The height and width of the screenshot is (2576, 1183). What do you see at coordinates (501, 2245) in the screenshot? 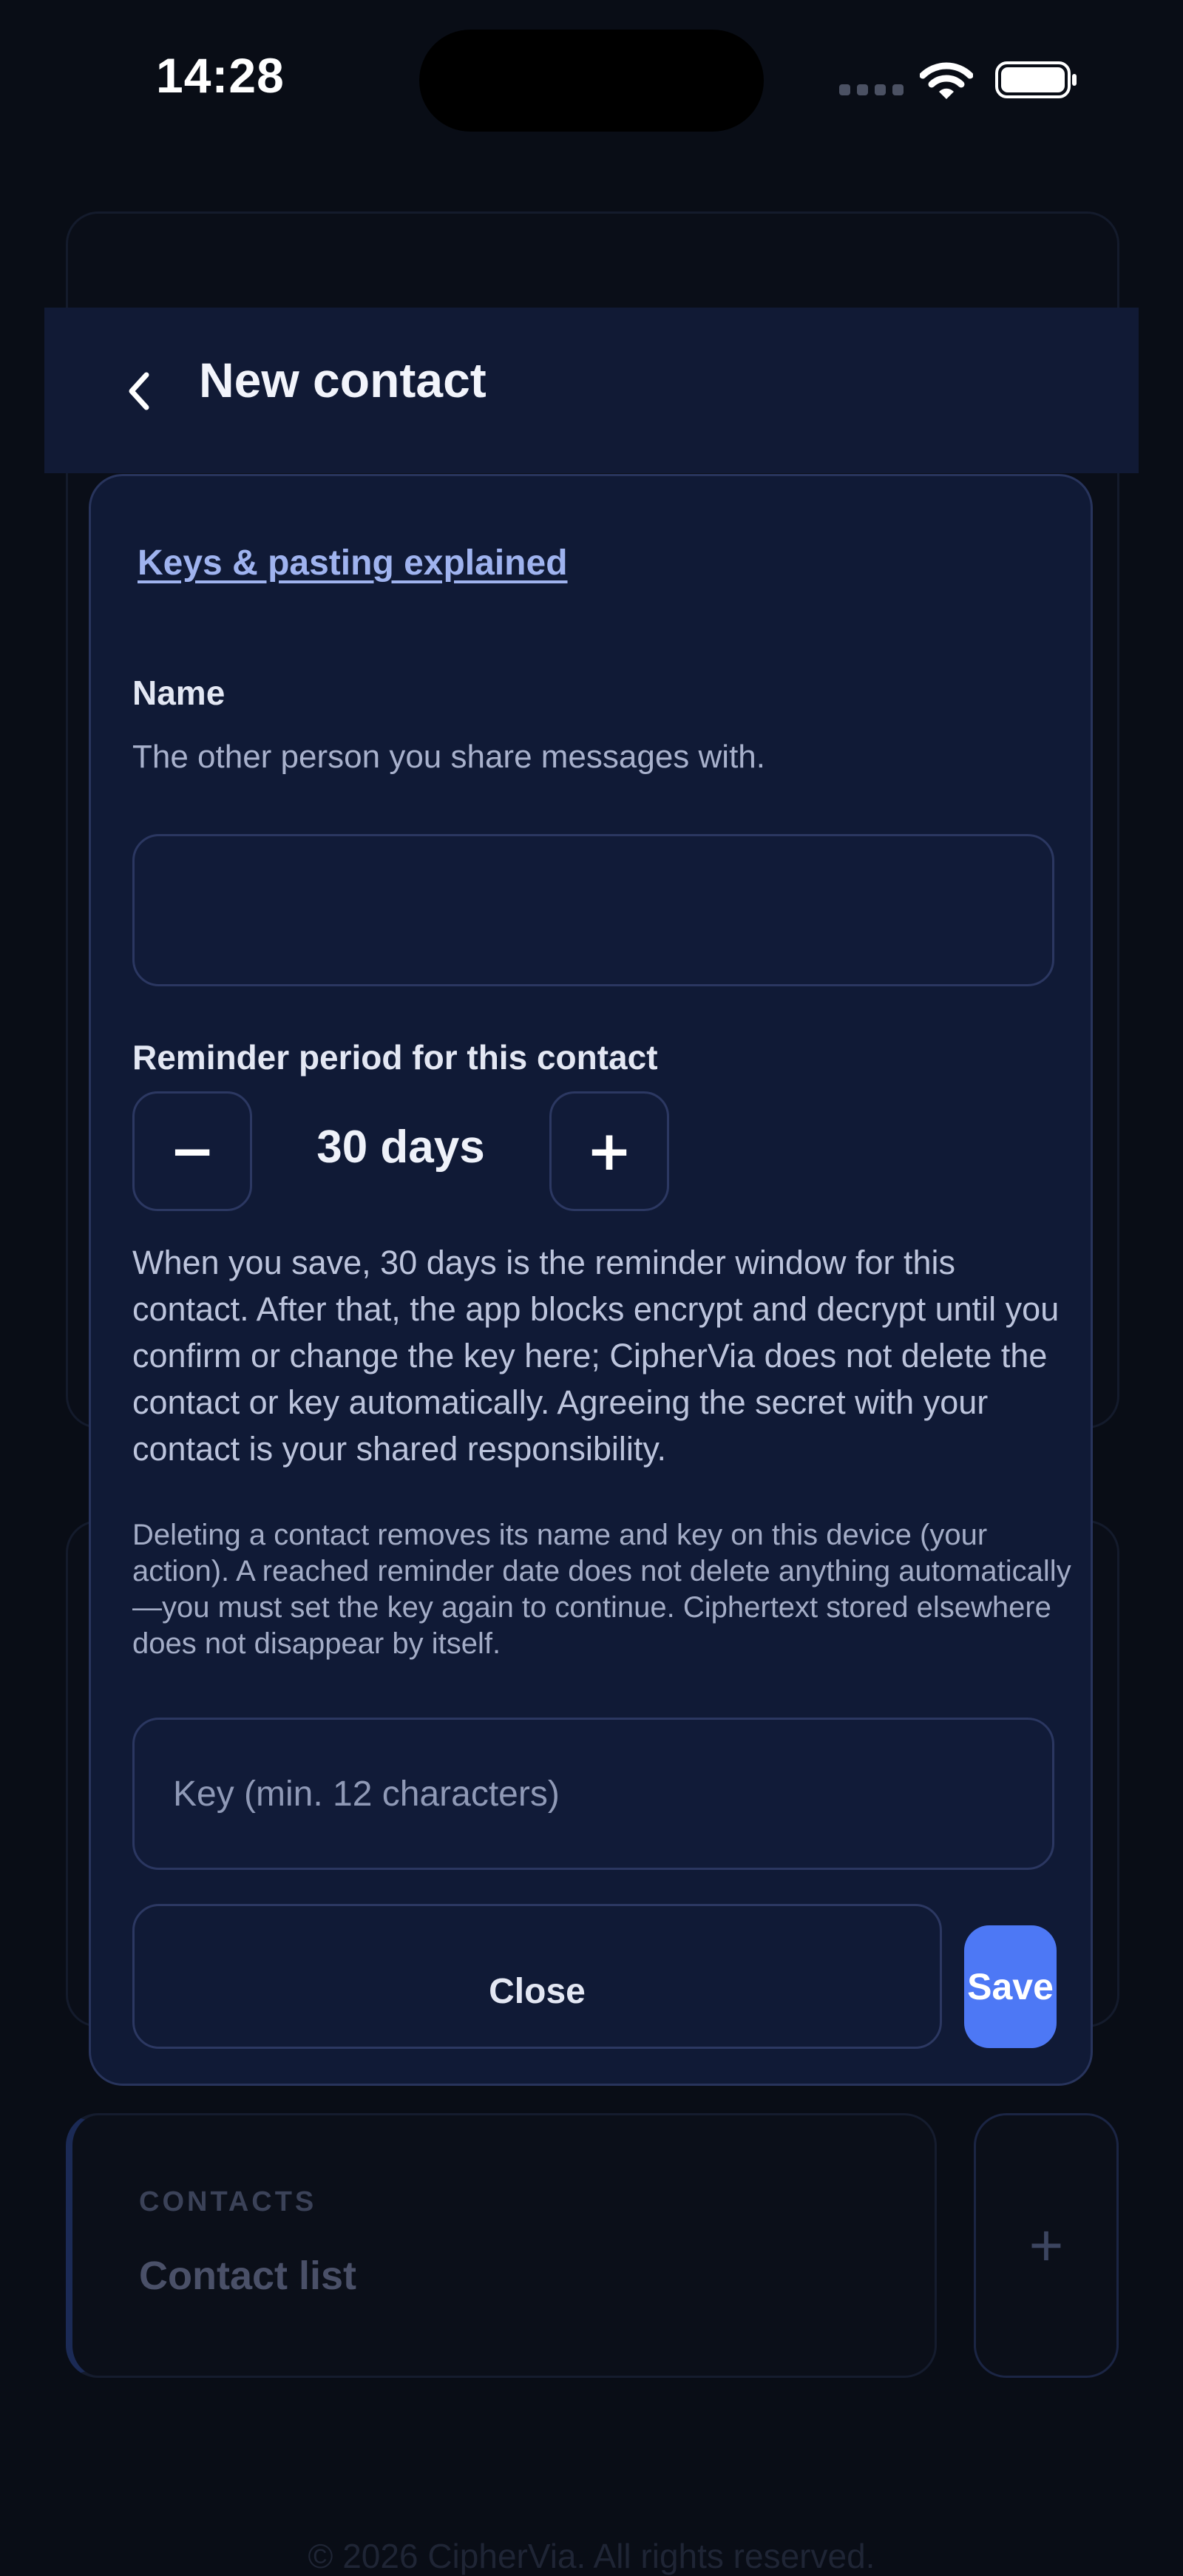
I see `contacts-card: CONTACTS Contact list` at bounding box center [501, 2245].